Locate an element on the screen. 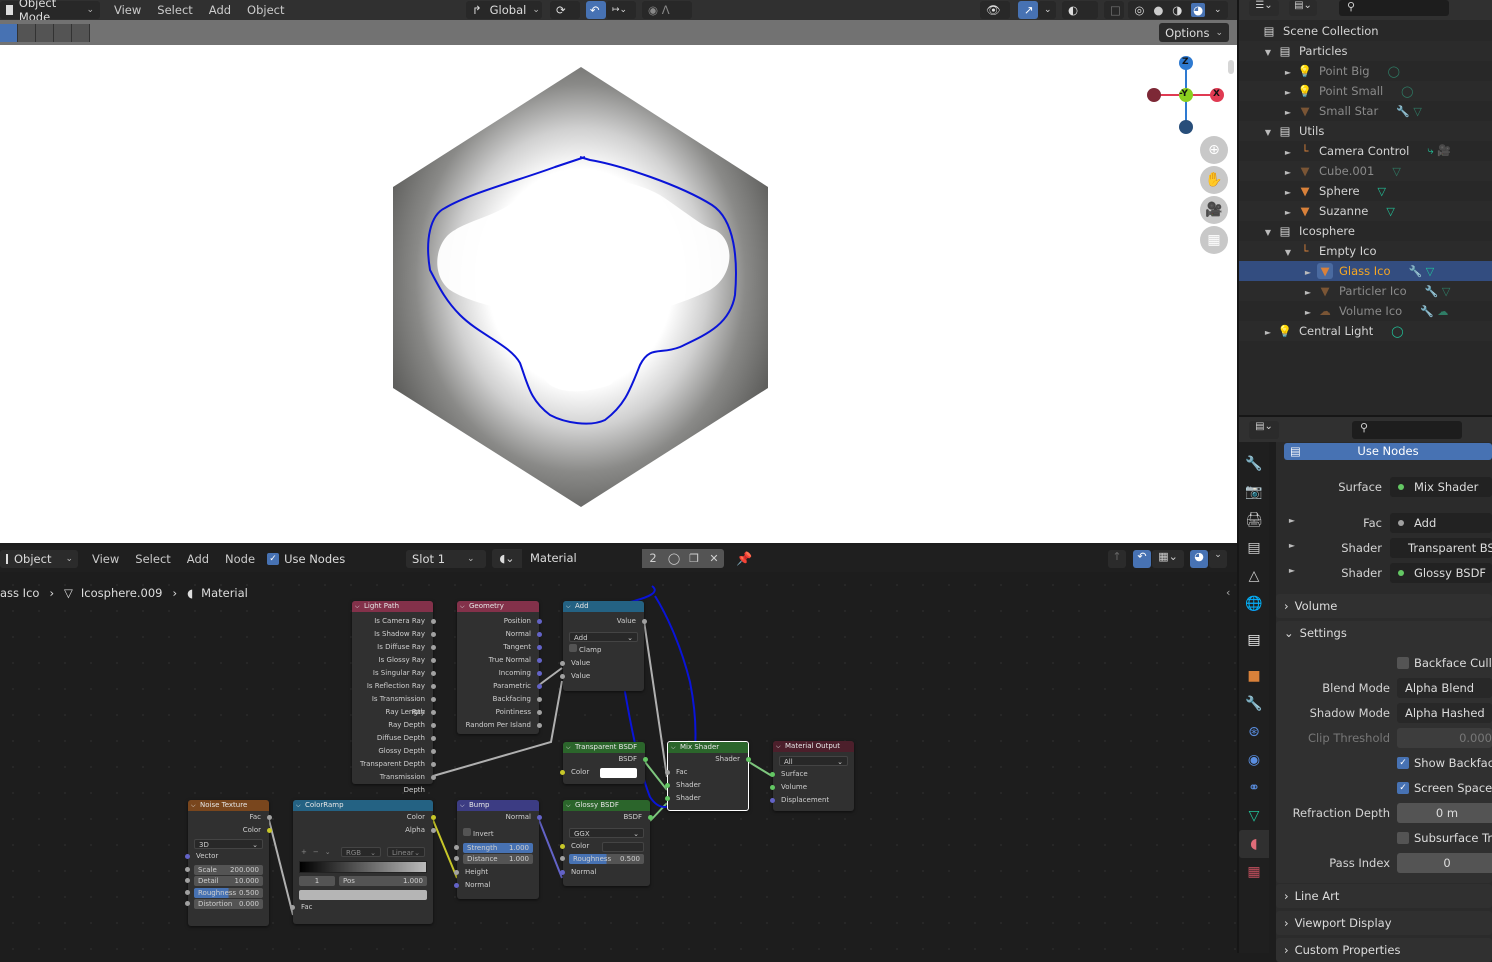  ramp-menu-icon: ⌄ is located at coordinates (328, 852).